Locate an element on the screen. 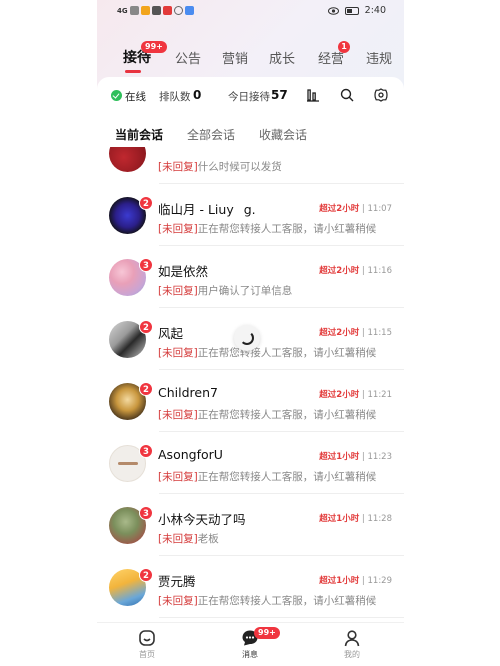  tab-reception-badge: 99+ is located at coordinates (154, 47).